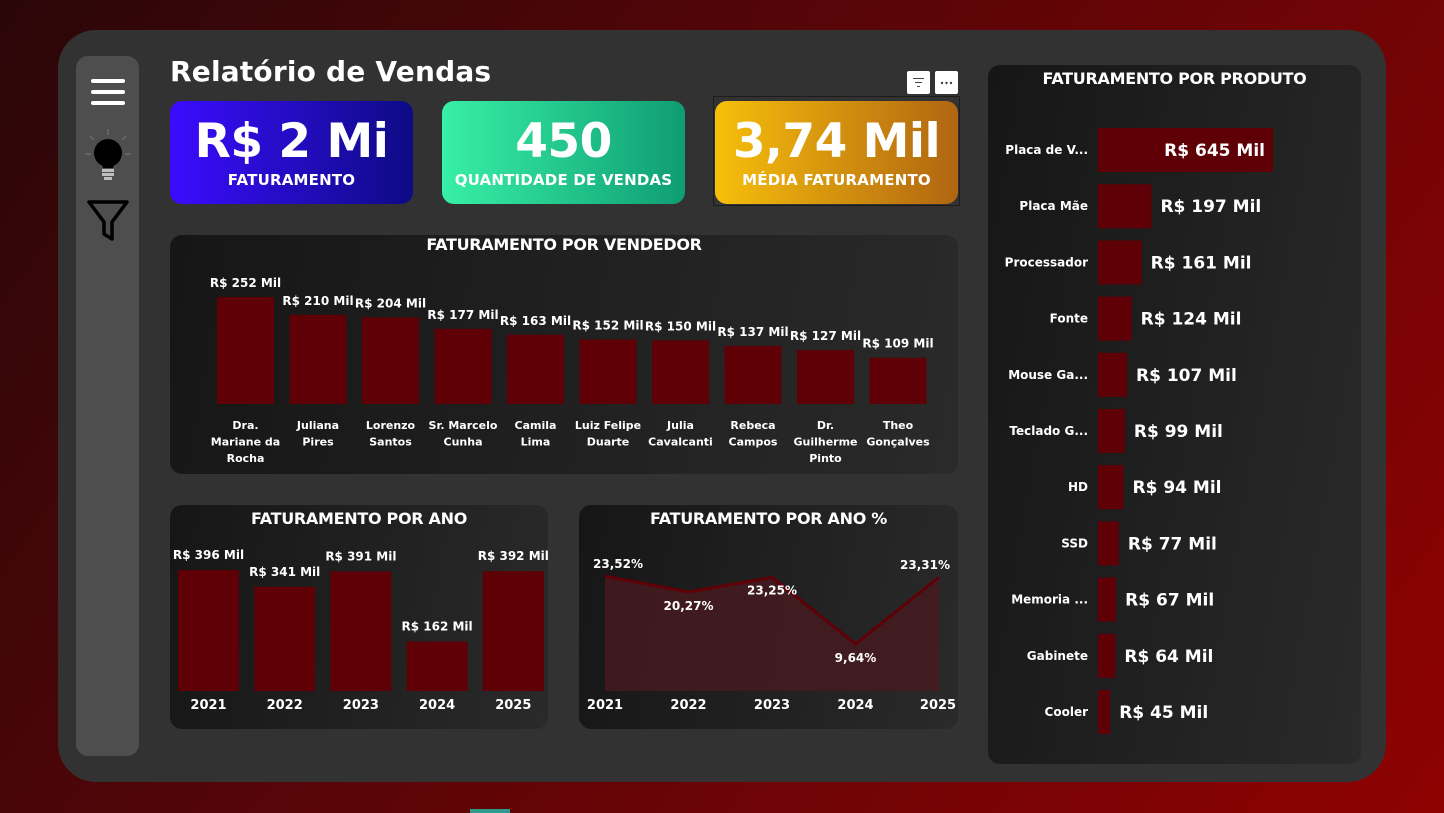 This screenshot has height=813, width=1444. I want to click on x-tick-label: Pinto, so click(825, 458).